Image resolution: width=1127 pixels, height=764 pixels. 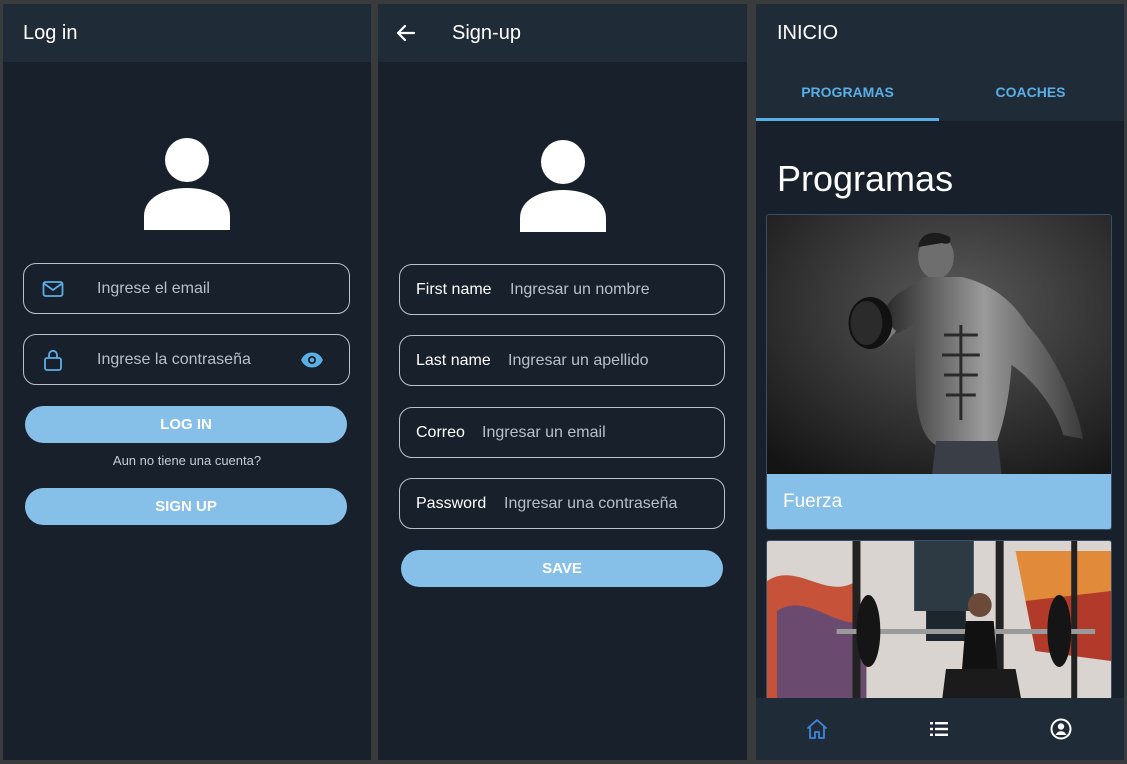 What do you see at coordinates (53, 289) in the screenshot?
I see `mail-icon` at bounding box center [53, 289].